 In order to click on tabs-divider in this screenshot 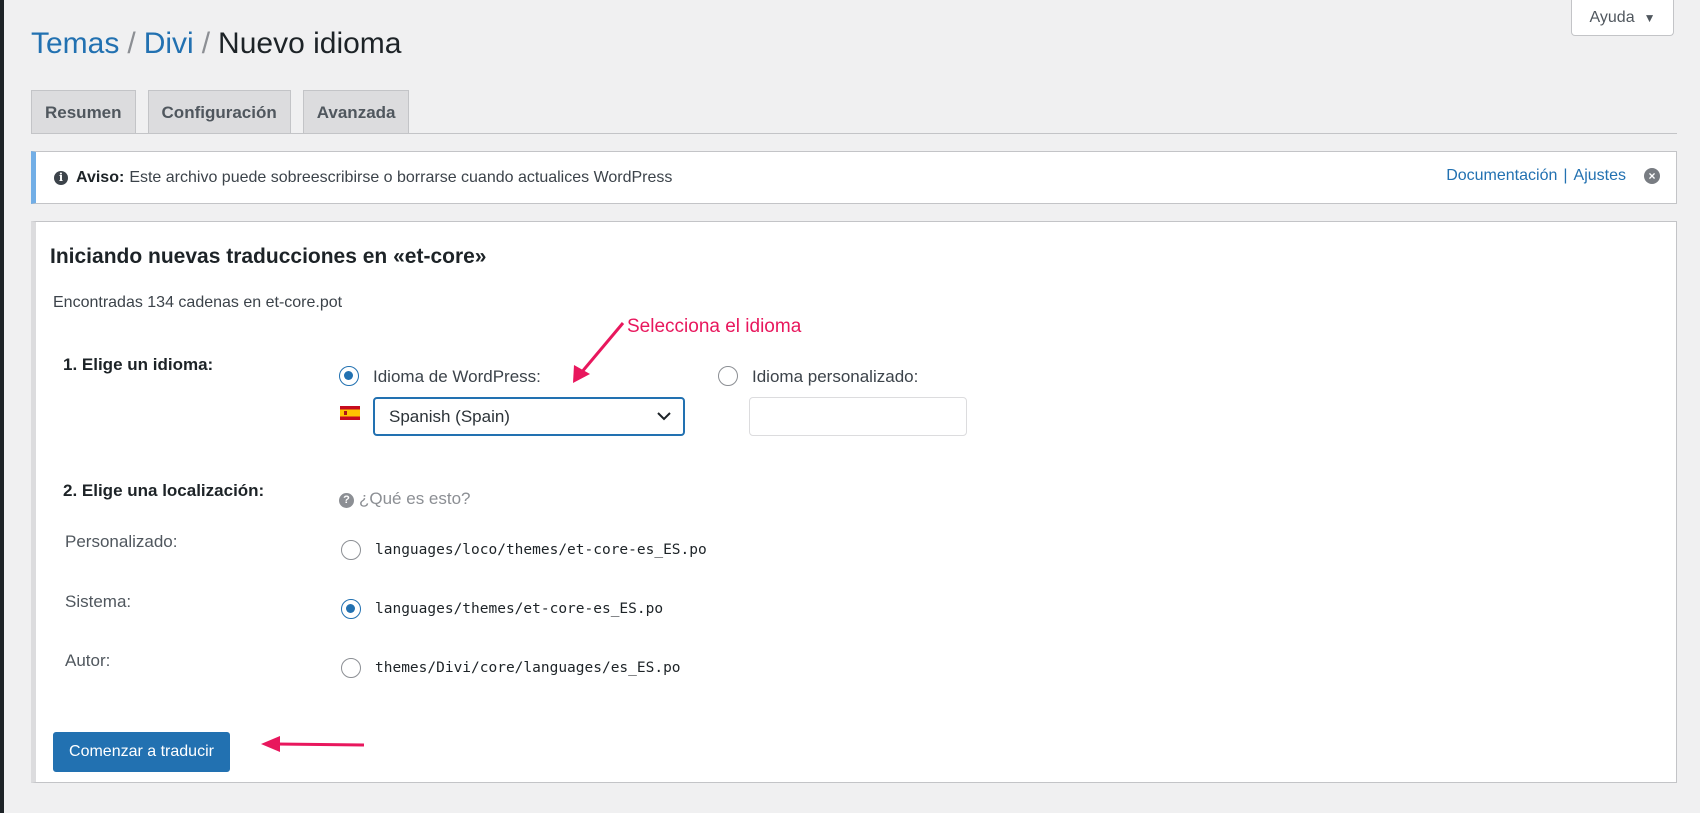, I will do `click(854, 133)`.